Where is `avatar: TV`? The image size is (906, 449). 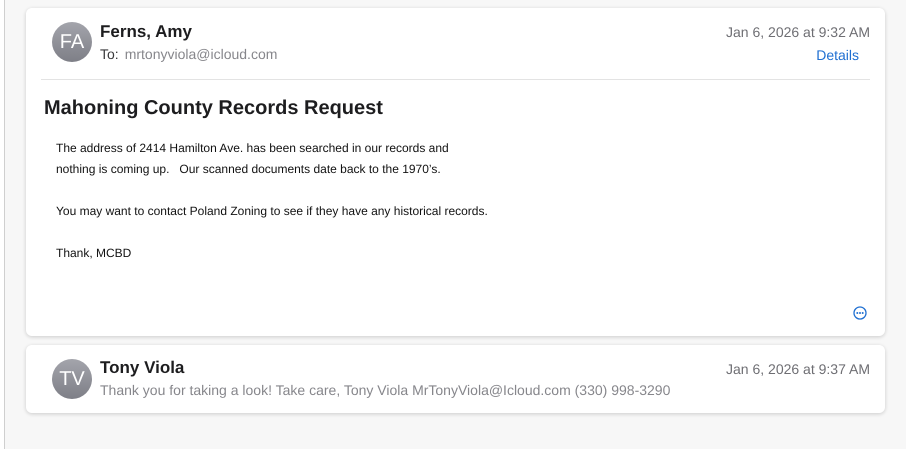
avatar: TV is located at coordinates (72, 379).